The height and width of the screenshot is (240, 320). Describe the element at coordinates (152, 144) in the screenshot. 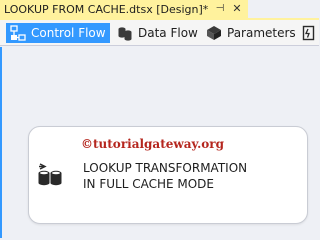

I see `watermark-text: ©tutorialgateway.org` at that location.